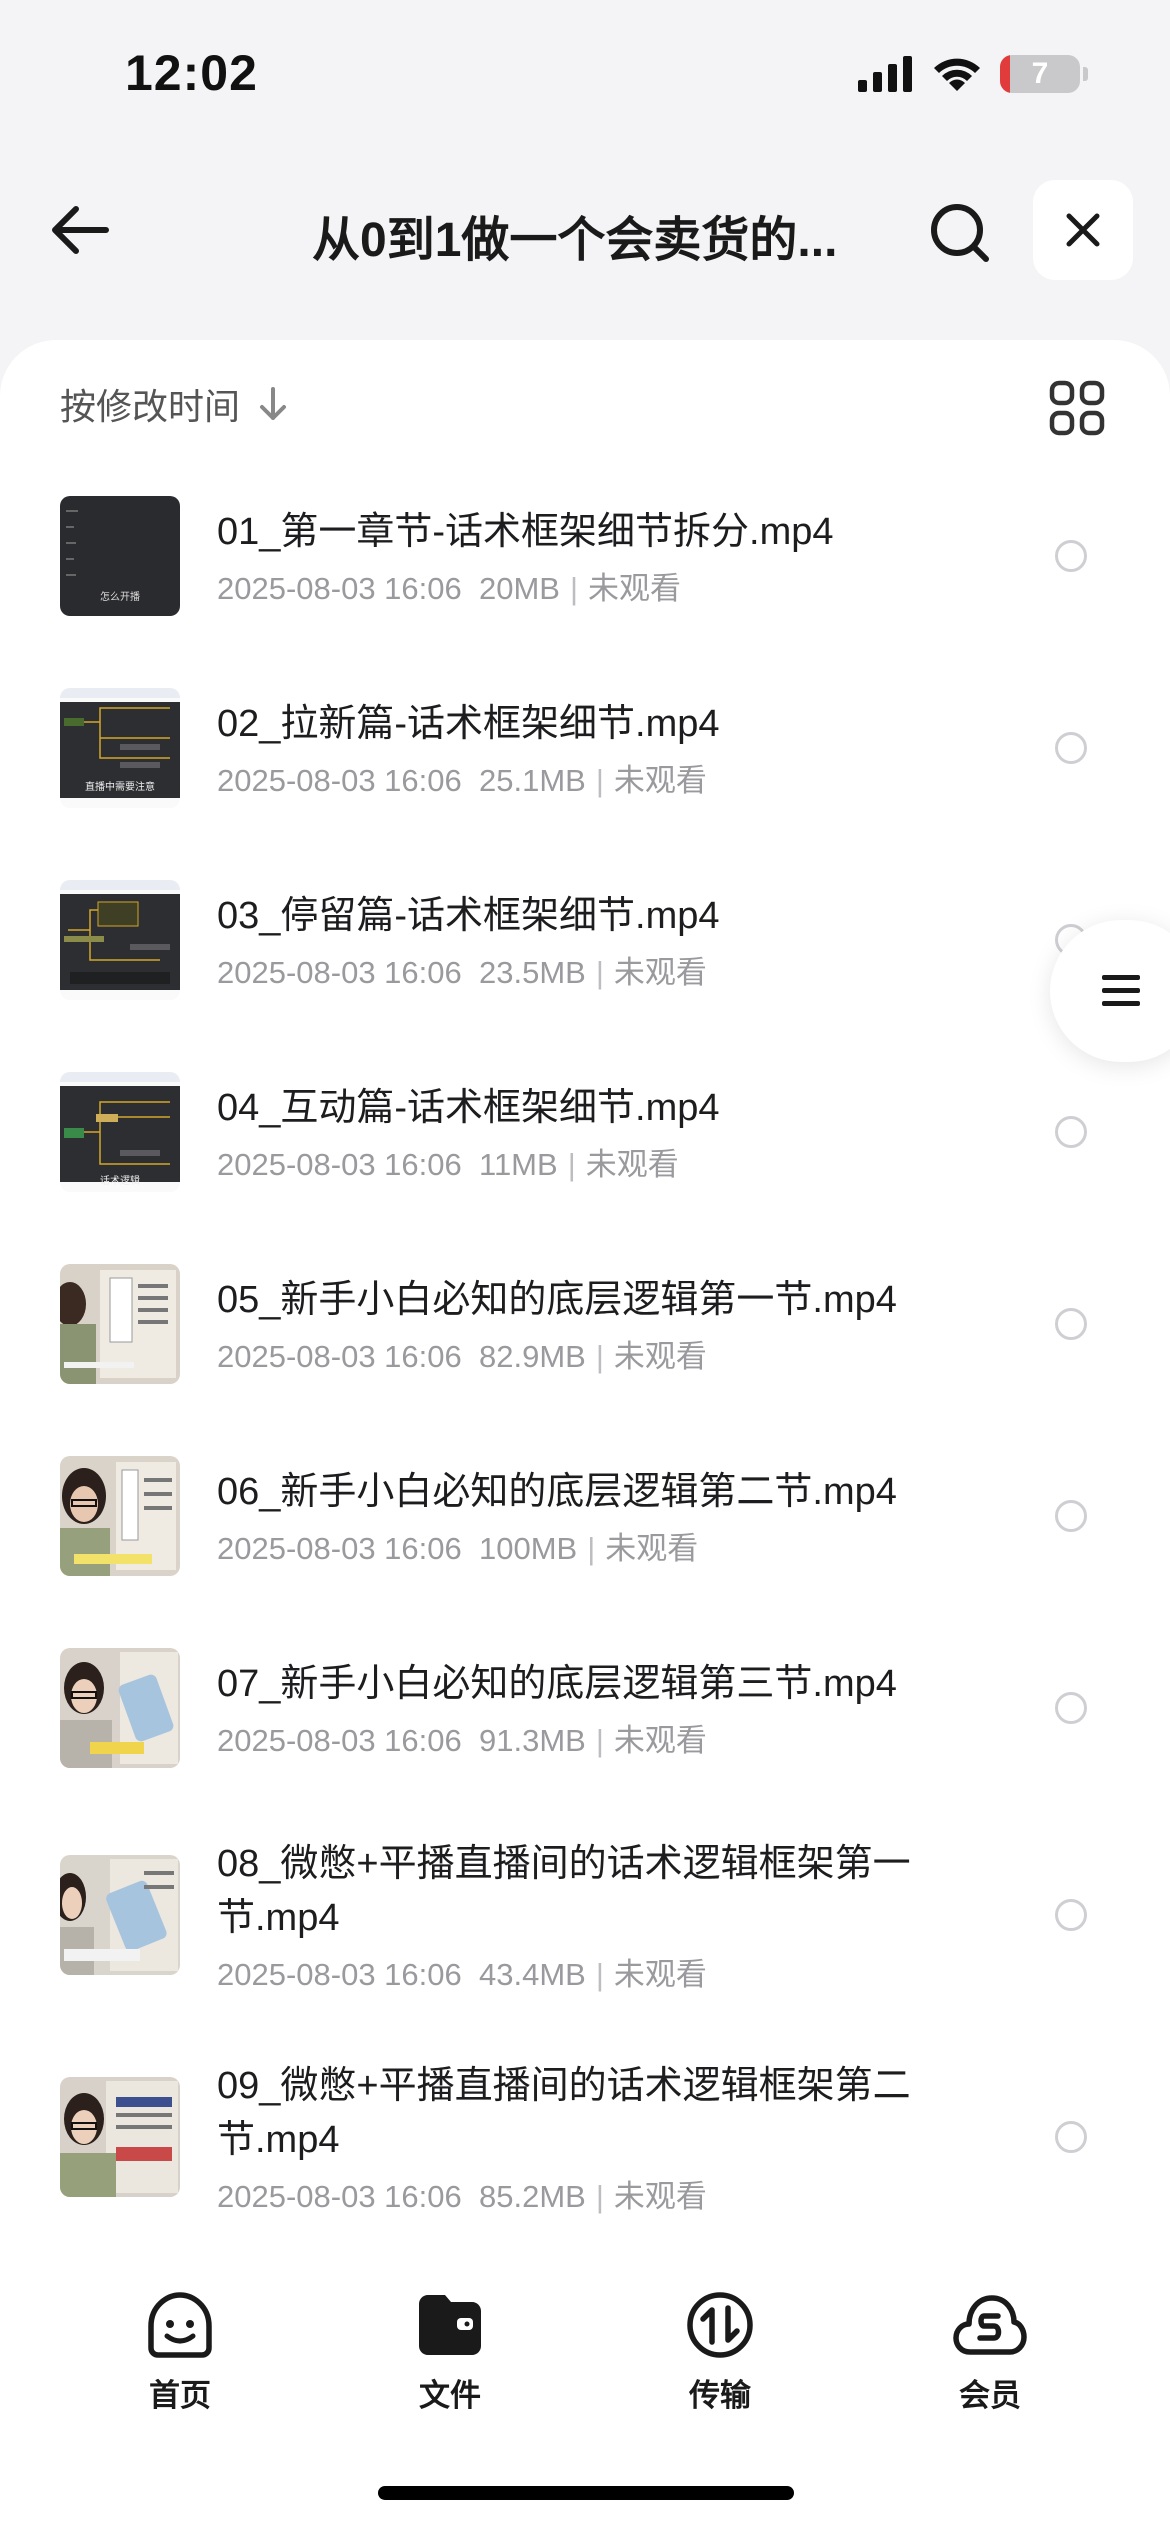 The width and height of the screenshot is (1170, 2532). What do you see at coordinates (468, 915) in the screenshot?
I see `file-name: 03_停留篇-话术框架细节.mp4` at bounding box center [468, 915].